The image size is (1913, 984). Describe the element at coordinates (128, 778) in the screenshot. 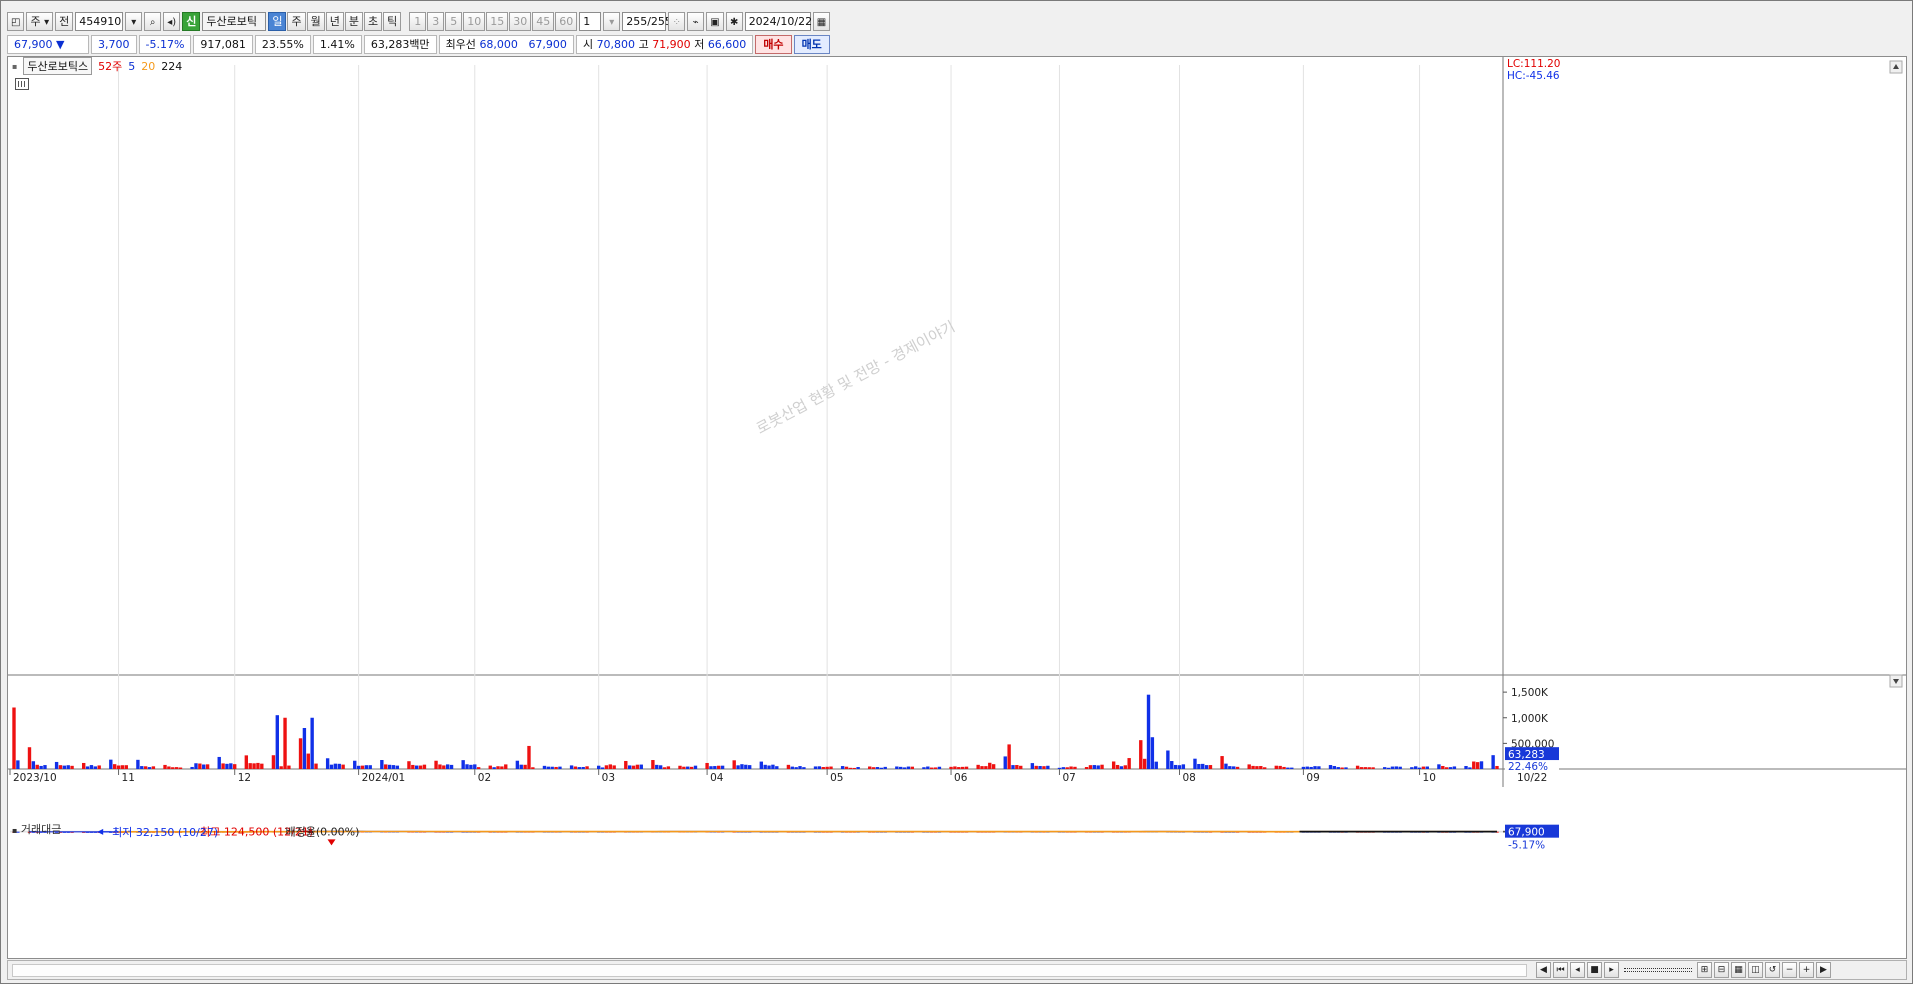

I see `time-axis-label: 11` at that location.